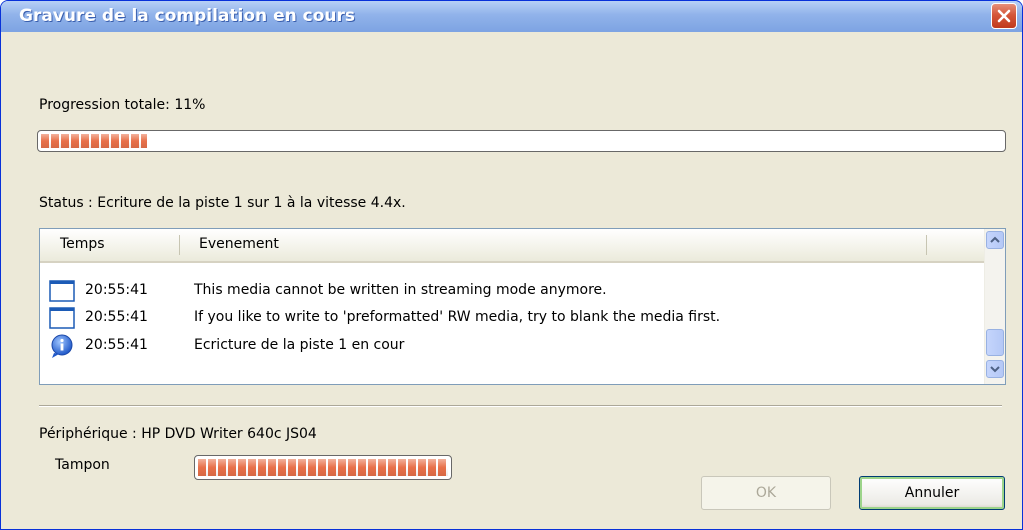 This screenshot has height=530, width=1023. I want to click on buffer-progress-bar, so click(323, 467).